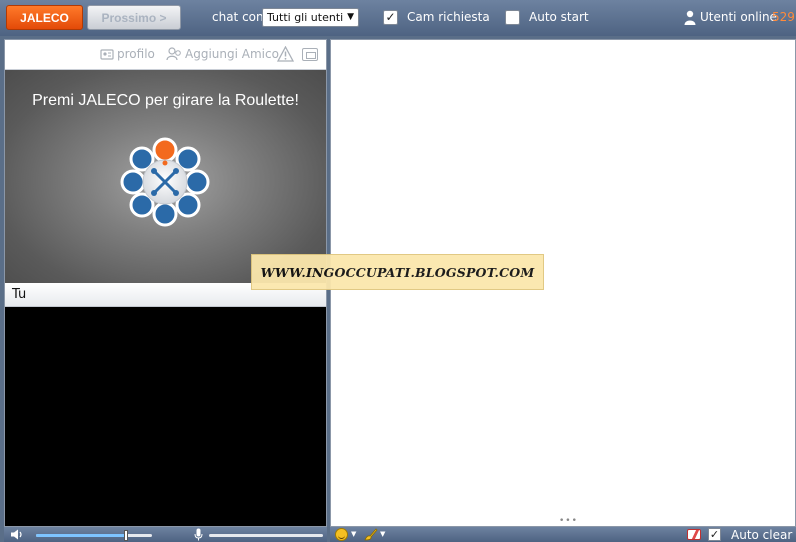 The height and width of the screenshot is (542, 796). What do you see at coordinates (134, 17) in the screenshot?
I see `next-button: Prossimo >` at bounding box center [134, 17].